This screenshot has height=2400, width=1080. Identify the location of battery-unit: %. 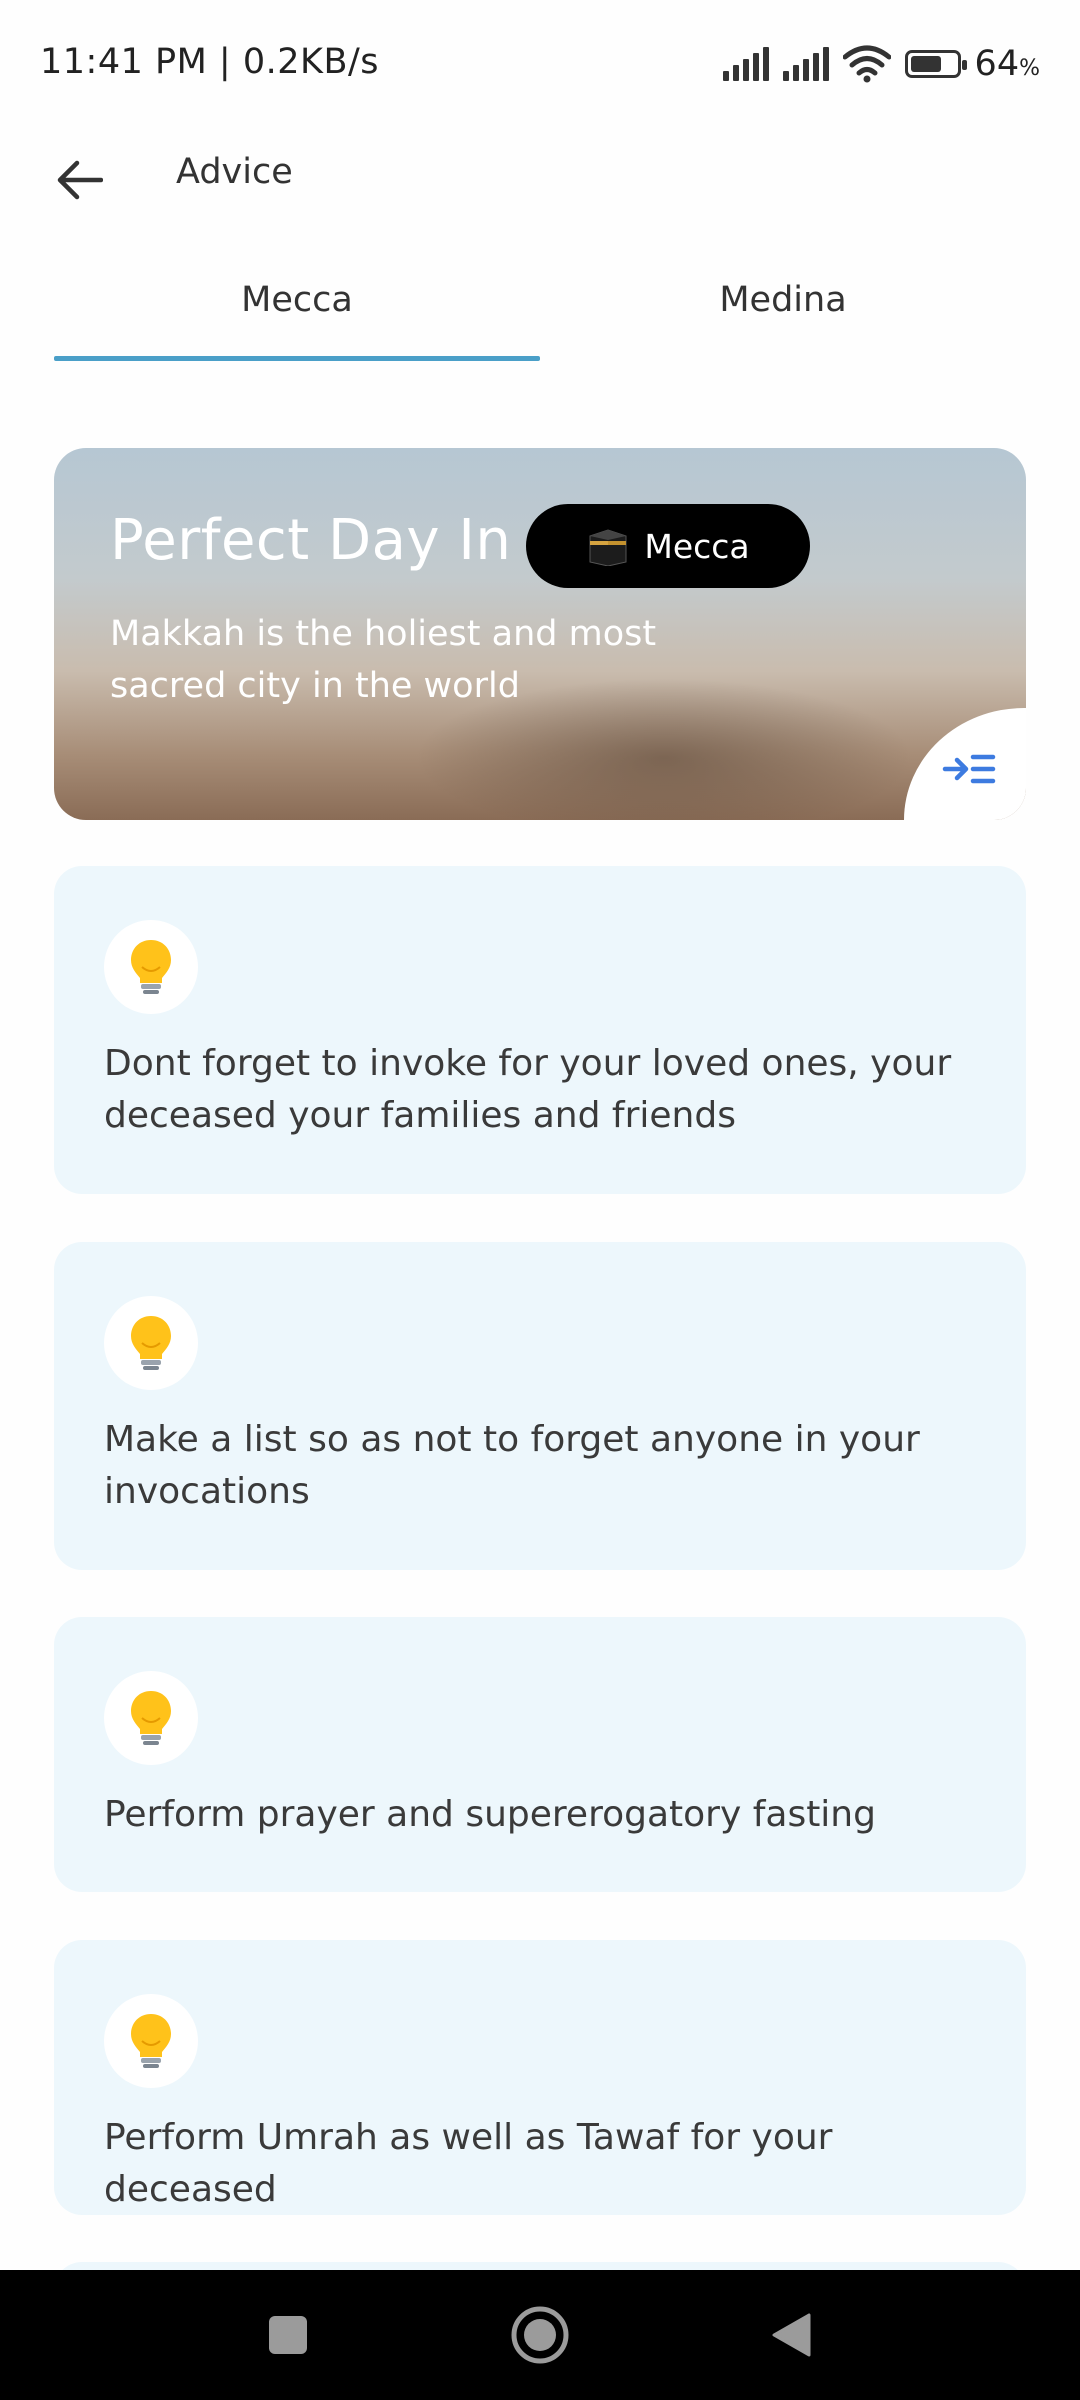
(1029, 68).